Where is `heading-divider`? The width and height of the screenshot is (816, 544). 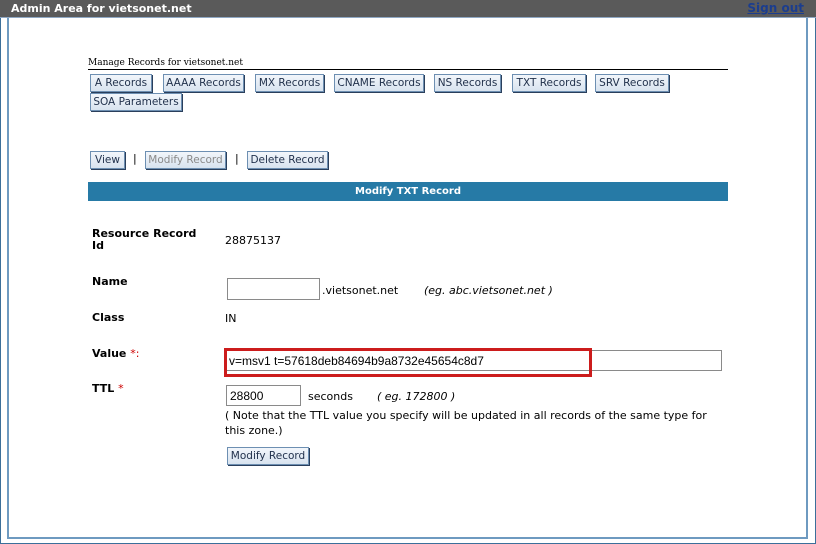
heading-divider is located at coordinates (408, 69).